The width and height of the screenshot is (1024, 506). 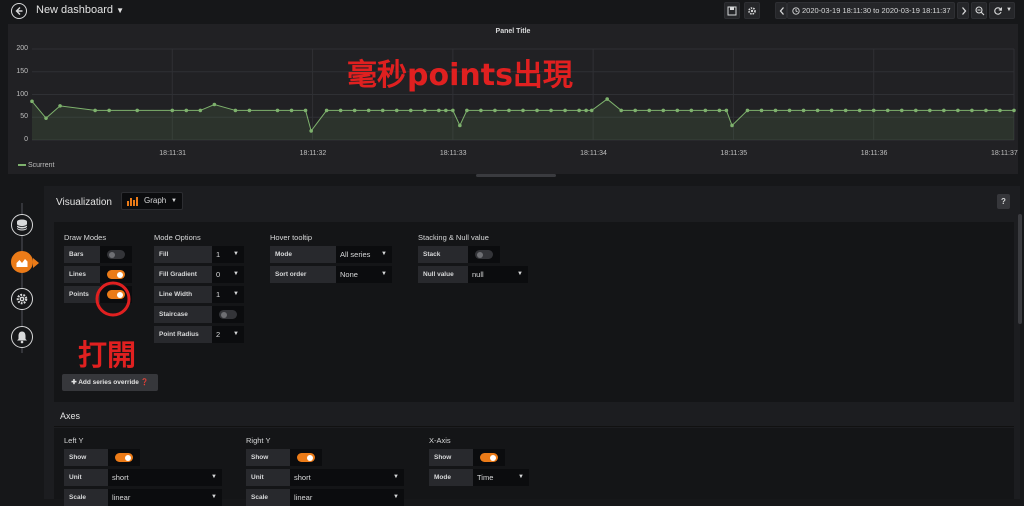 I want to click on refresh-button: ▼, so click(x=1002, y=10).